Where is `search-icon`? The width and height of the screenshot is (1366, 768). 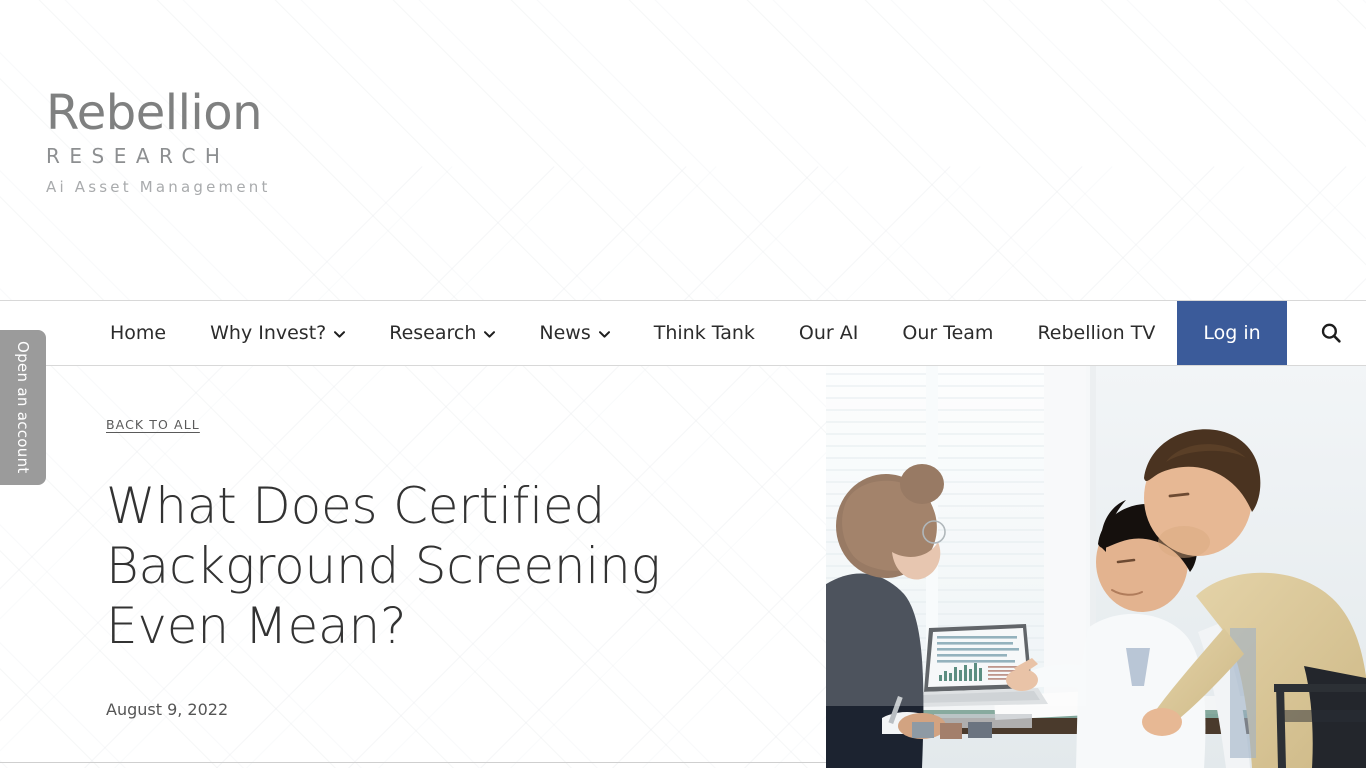 search-icon is located at coordinates (1331, 333).